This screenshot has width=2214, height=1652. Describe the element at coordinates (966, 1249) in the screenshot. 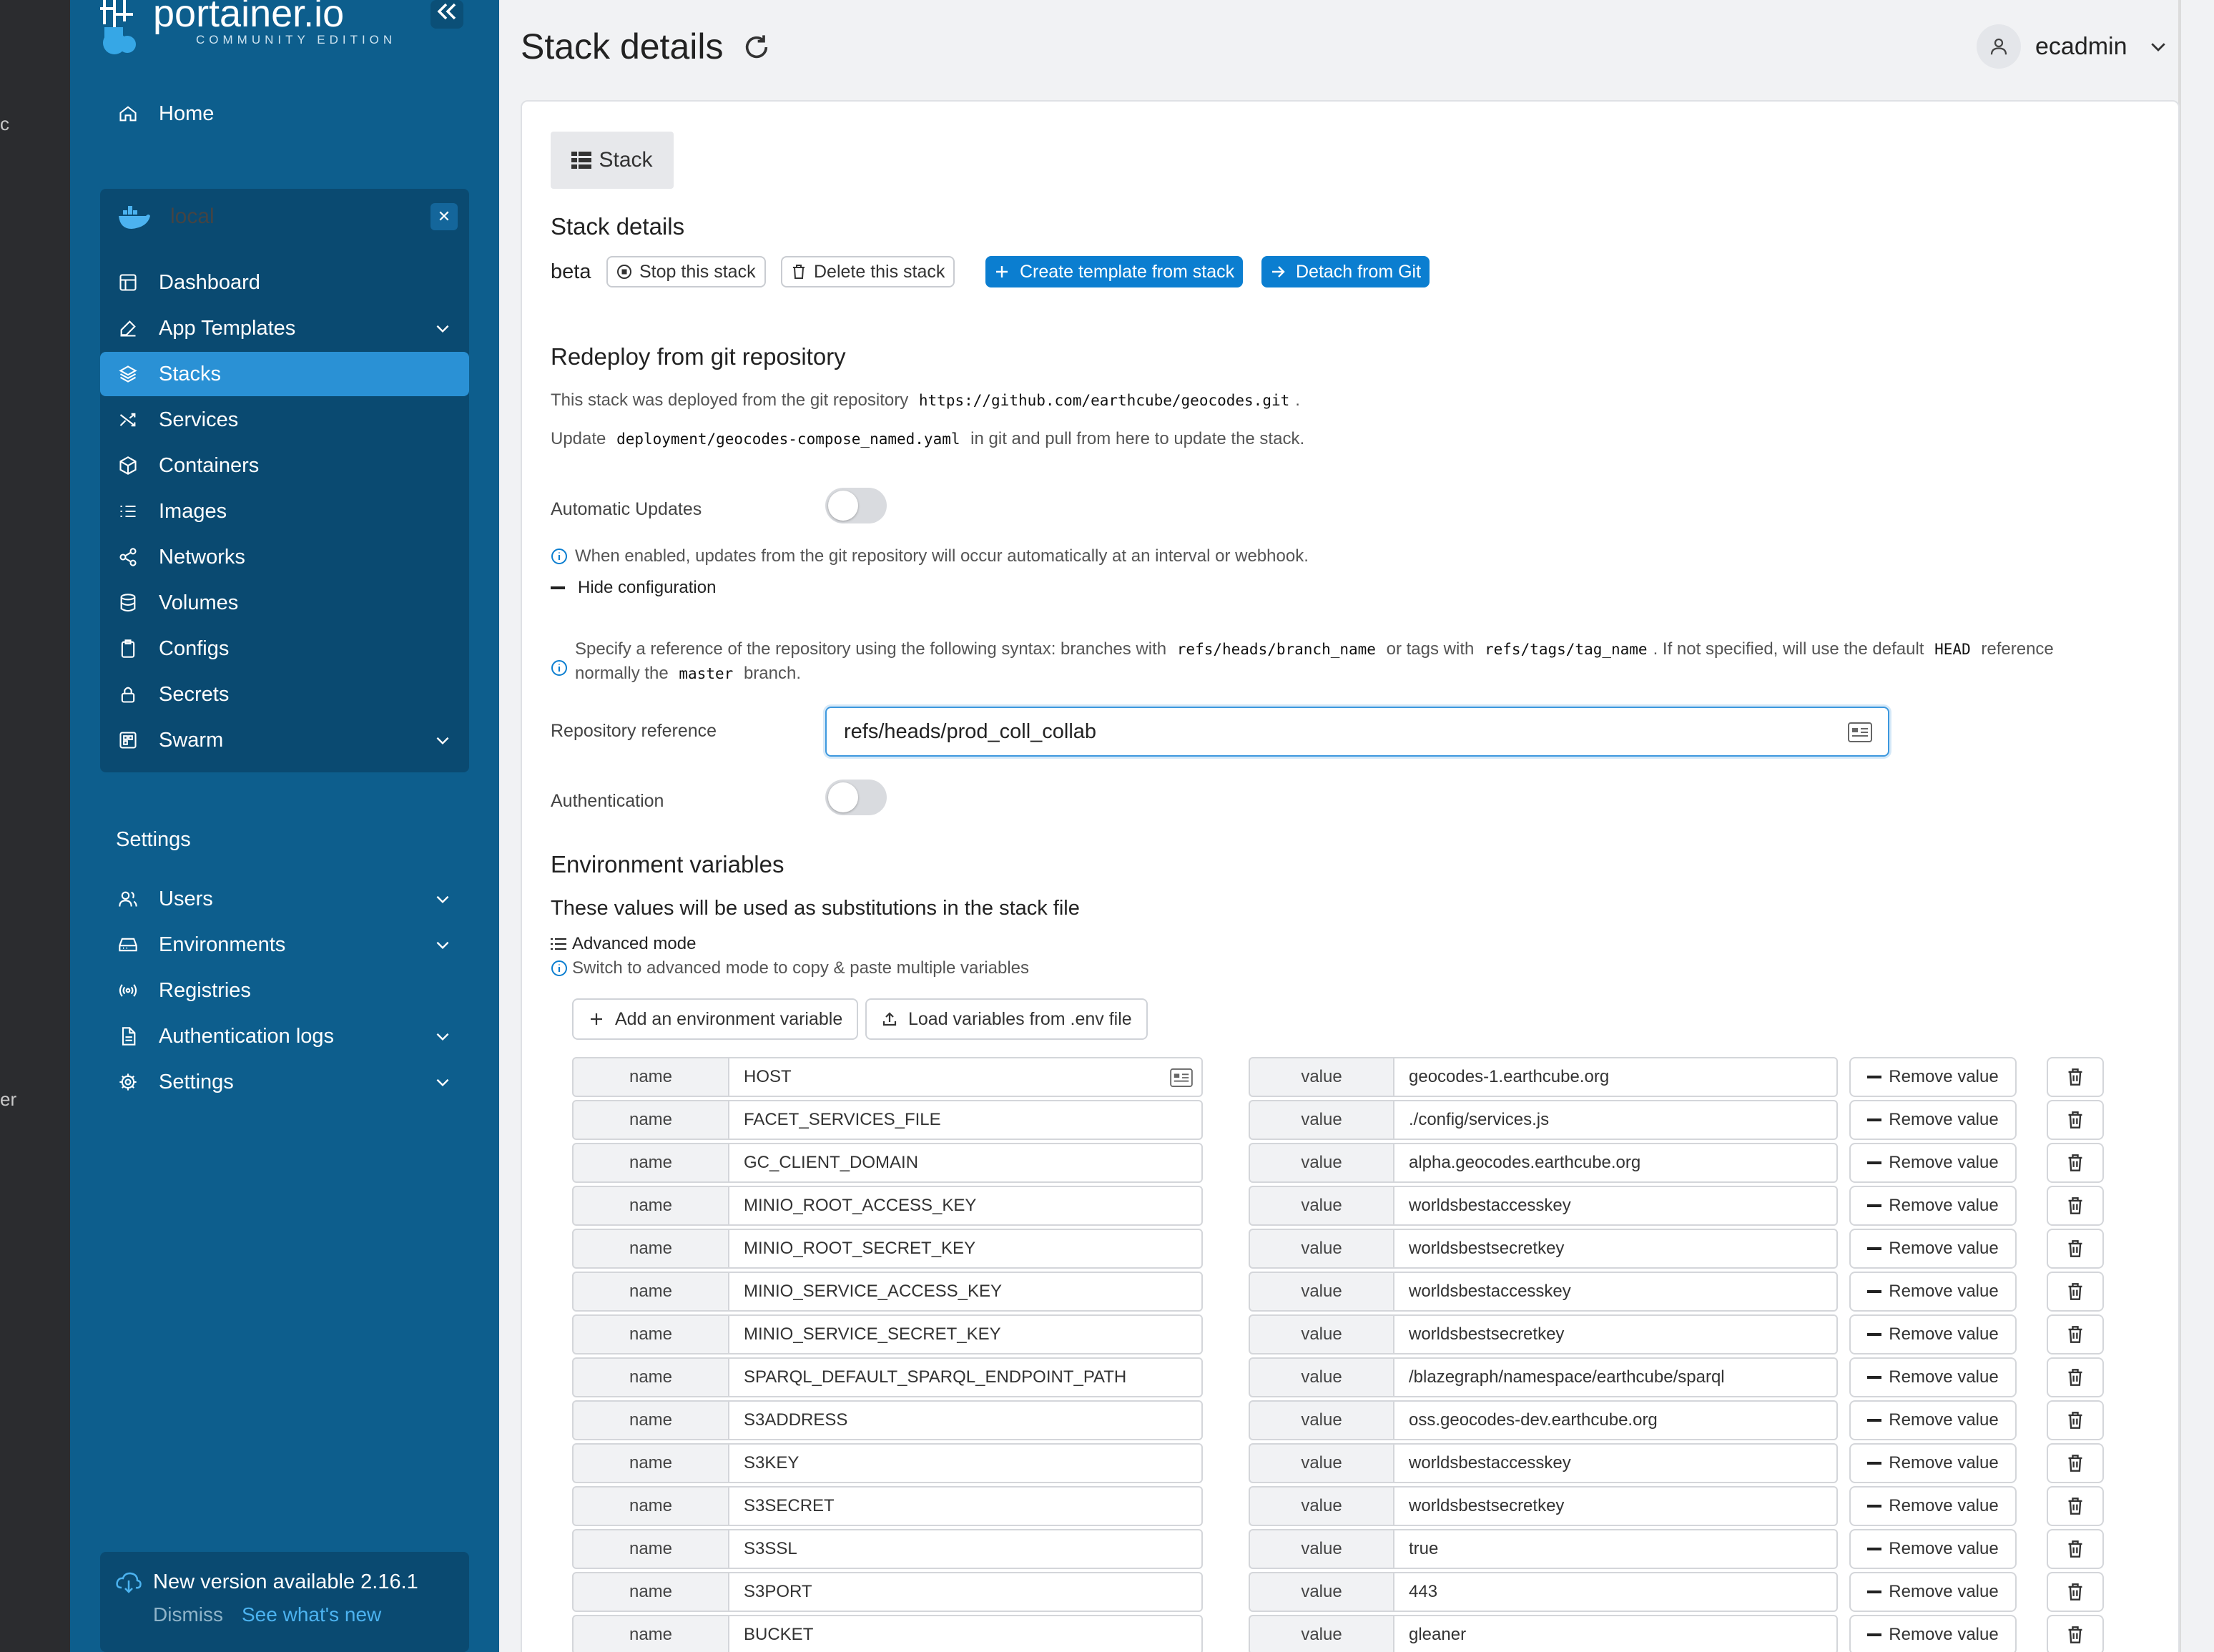

I see `env-name-input: MINIO_ROOT_SECRET_KEY` at that location.